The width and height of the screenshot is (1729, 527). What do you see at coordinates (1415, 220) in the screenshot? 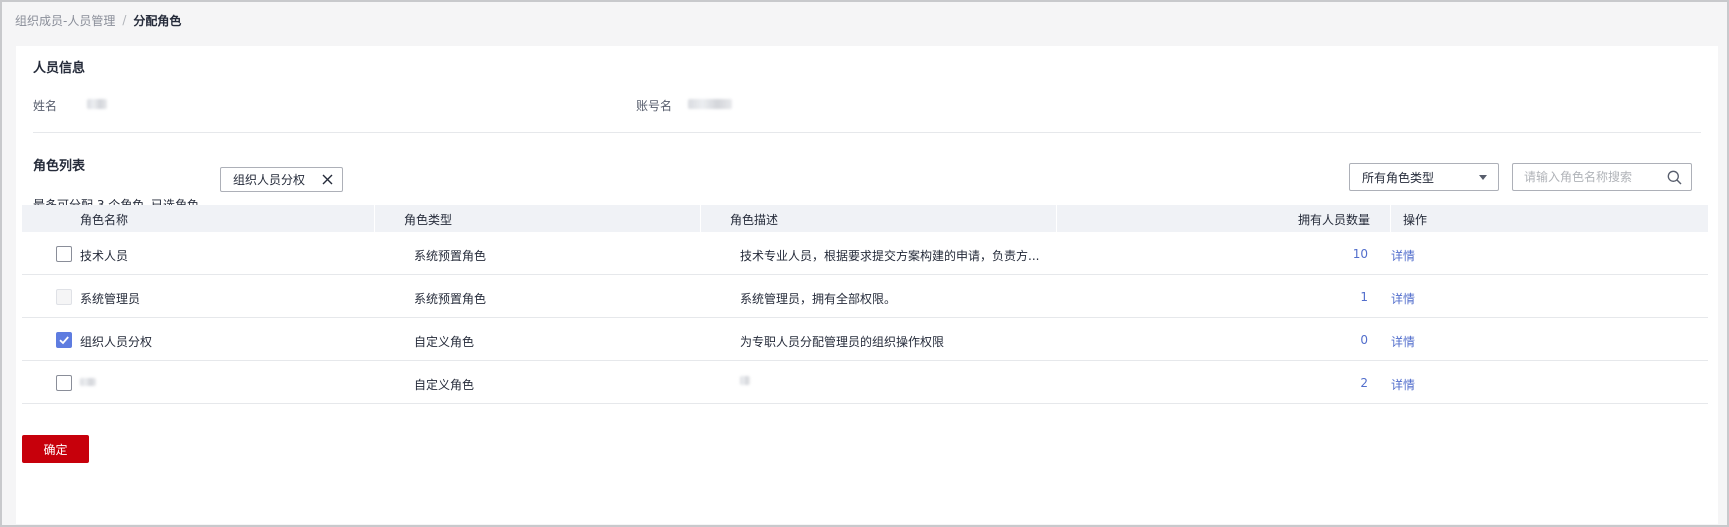
I see `col-header-action: 操作` at bounding box center [1415, 220].